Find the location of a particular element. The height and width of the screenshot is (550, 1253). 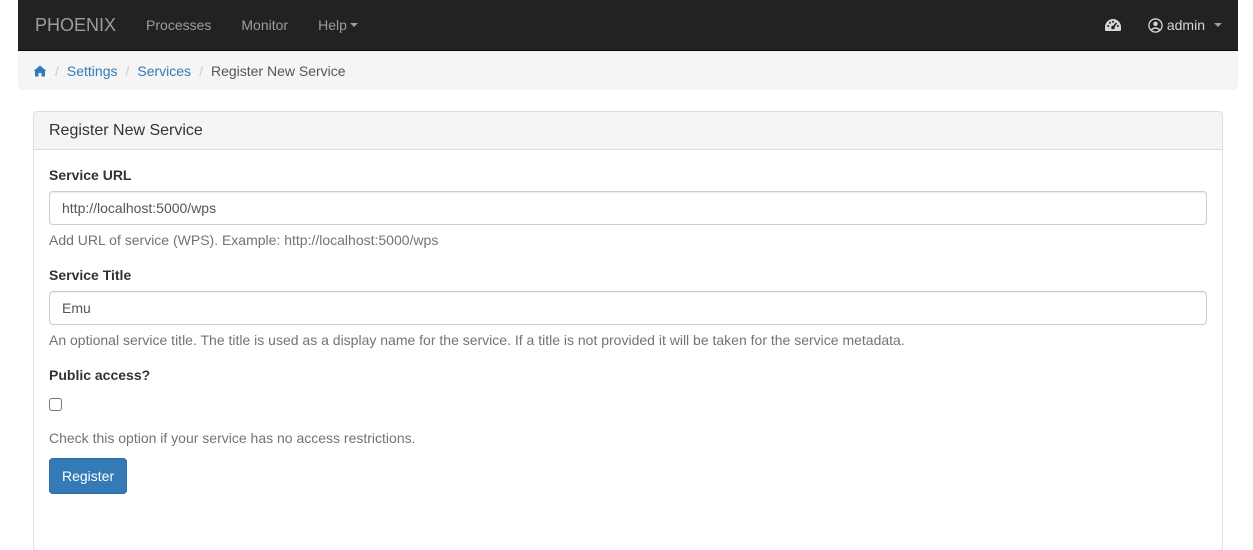

home-icon is located at coordinates (40, 70).